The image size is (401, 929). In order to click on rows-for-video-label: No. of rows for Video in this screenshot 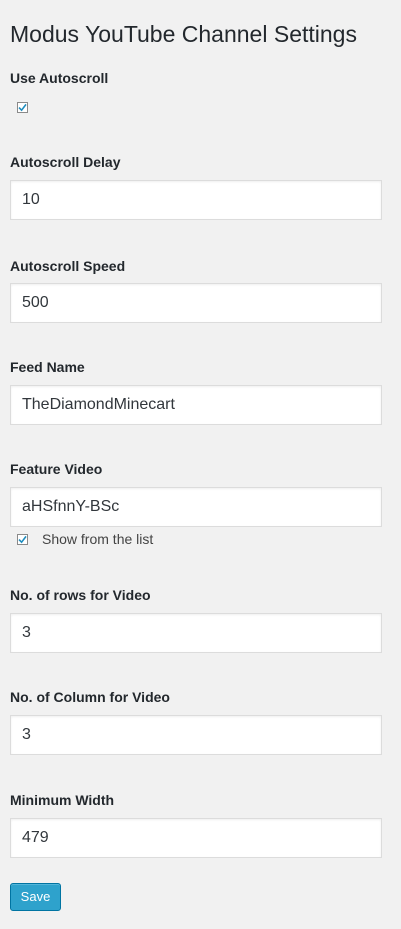, I will do `click(80, 595)`.